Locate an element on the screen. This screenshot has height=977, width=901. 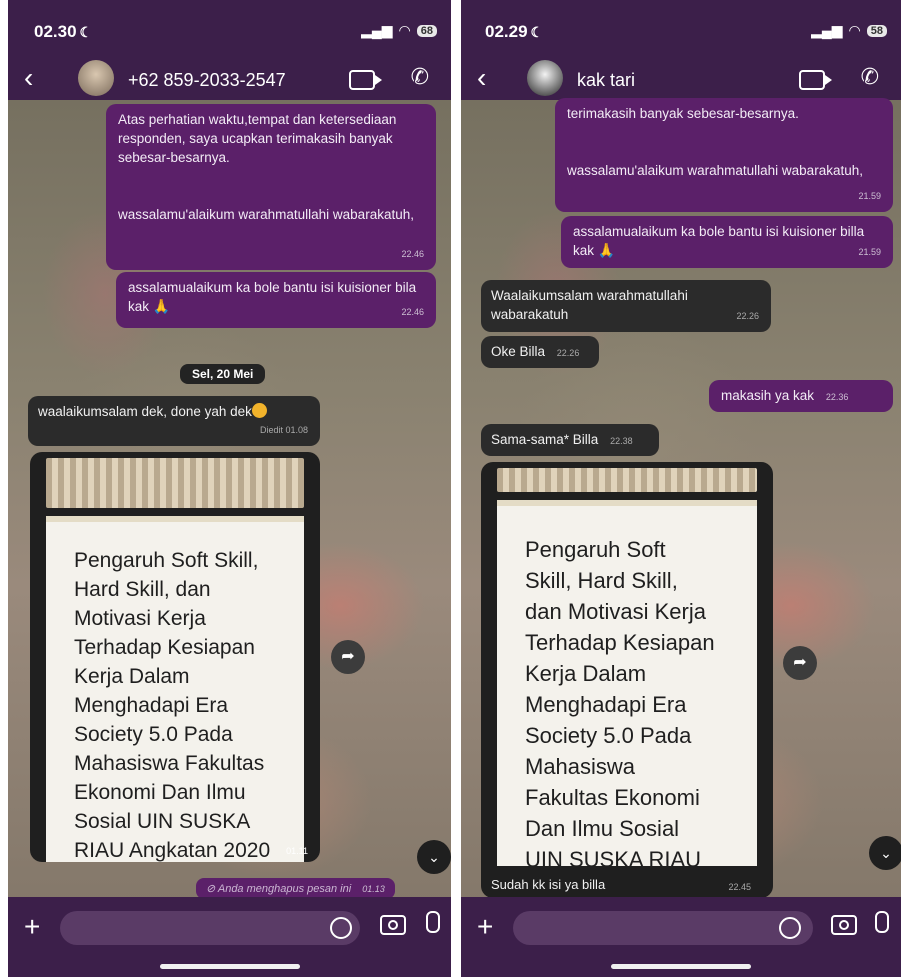
status-bar-time: 02.29 ☾ is located at coordinates (514, 31).